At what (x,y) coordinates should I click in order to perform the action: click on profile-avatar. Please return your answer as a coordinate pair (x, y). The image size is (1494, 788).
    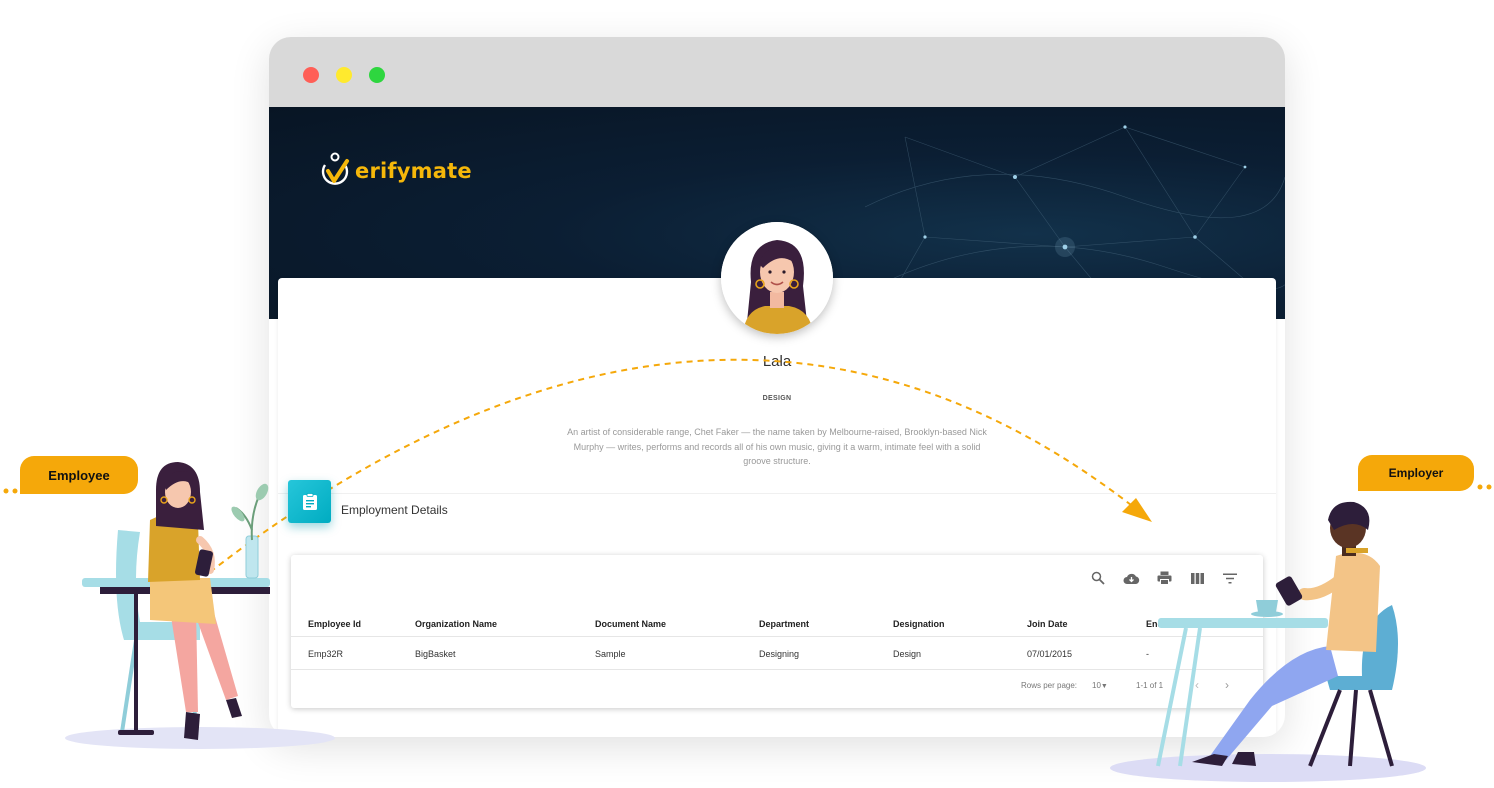
    Looking at the image, I should click on (777, 278).